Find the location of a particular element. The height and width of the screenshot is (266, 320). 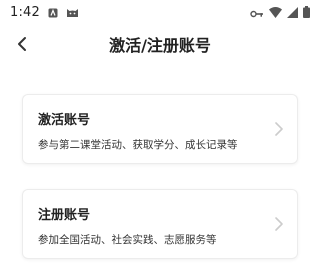

back-button is located at coordinates (22, 44).